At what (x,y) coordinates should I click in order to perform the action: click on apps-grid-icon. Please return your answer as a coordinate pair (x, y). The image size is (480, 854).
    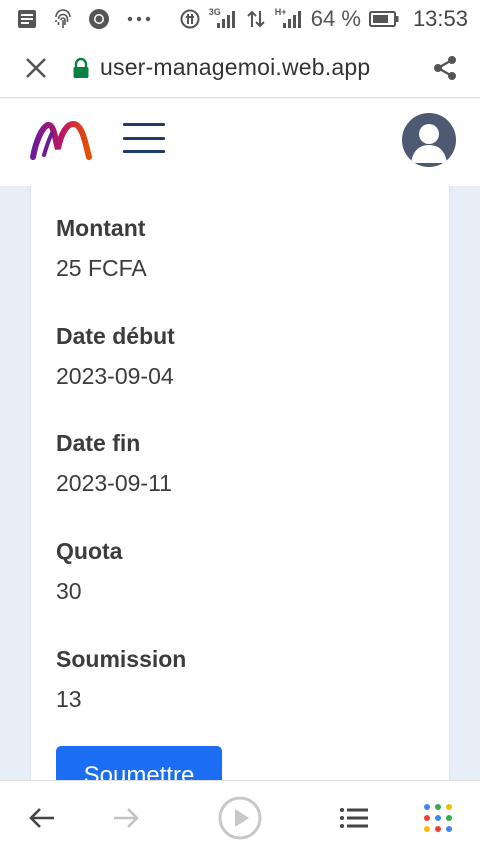
    Looking at the image, I should click on (438, 818).